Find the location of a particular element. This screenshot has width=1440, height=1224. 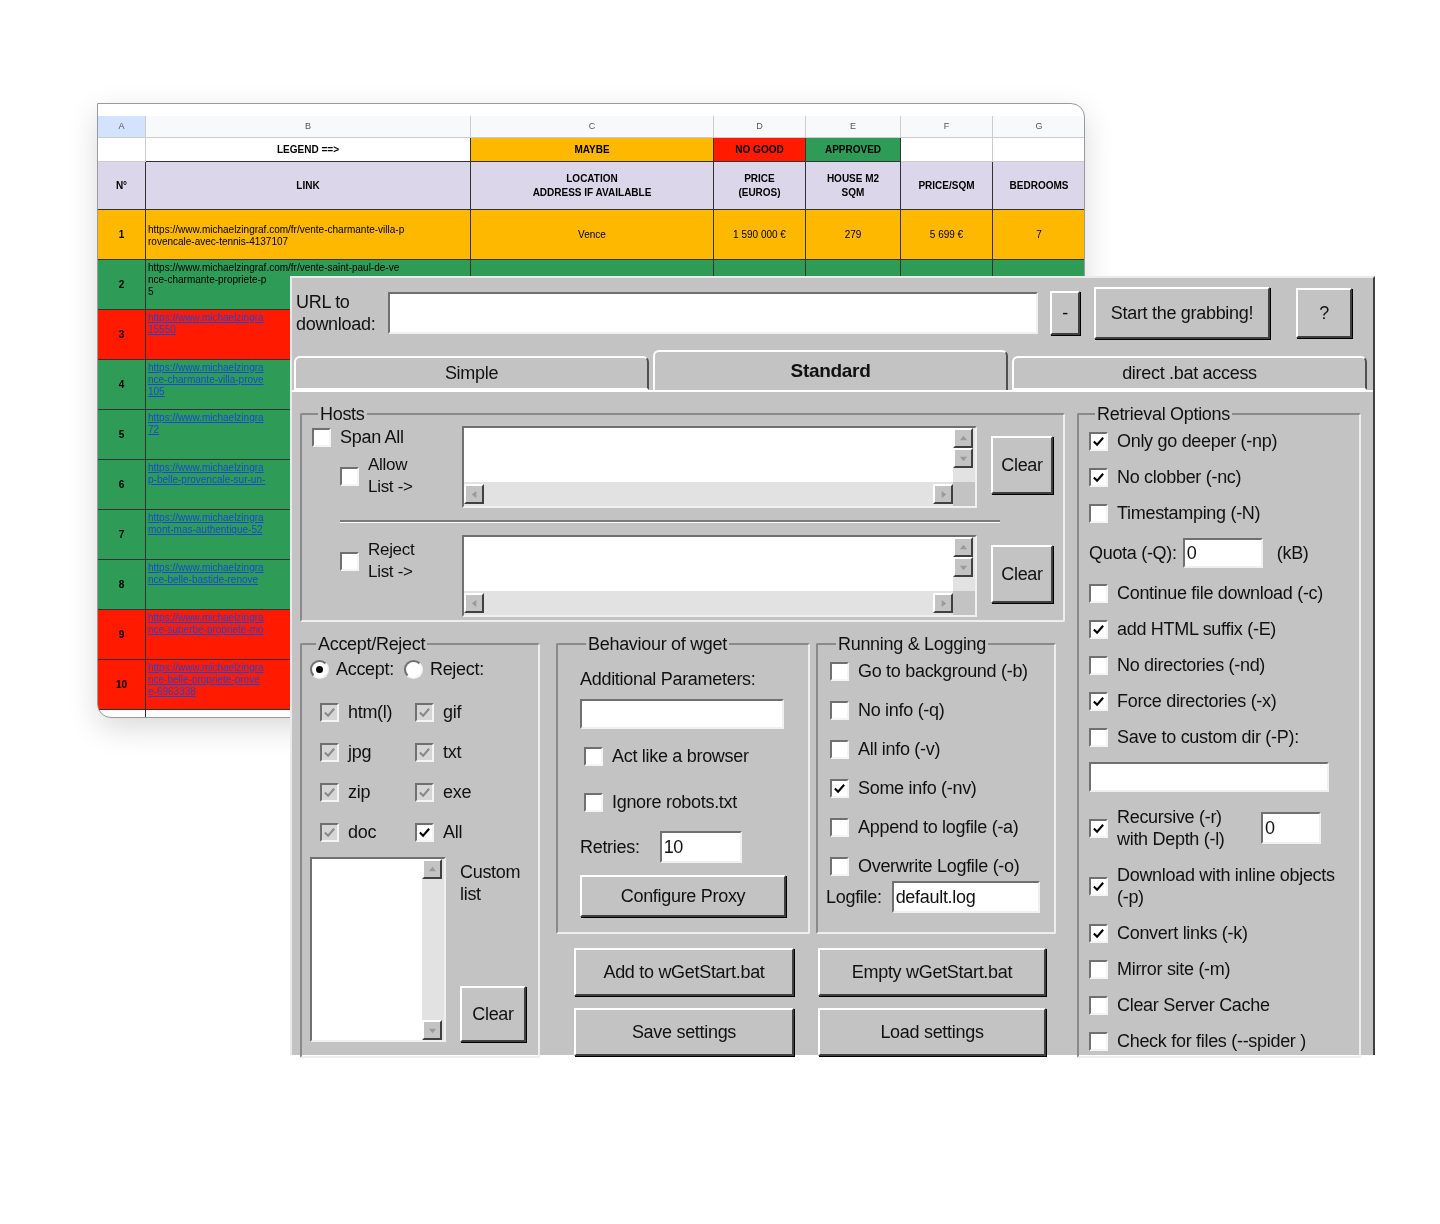

table-cell: 5 699 € is located at coordinates (947, 235).